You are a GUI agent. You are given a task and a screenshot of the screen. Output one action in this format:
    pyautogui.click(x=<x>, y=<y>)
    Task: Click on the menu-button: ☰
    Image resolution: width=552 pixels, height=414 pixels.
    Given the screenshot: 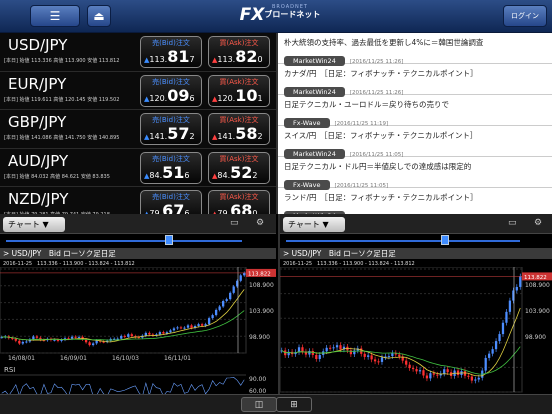 What is the action you would take?
    pyautogui.click(x=55, y=16)
    